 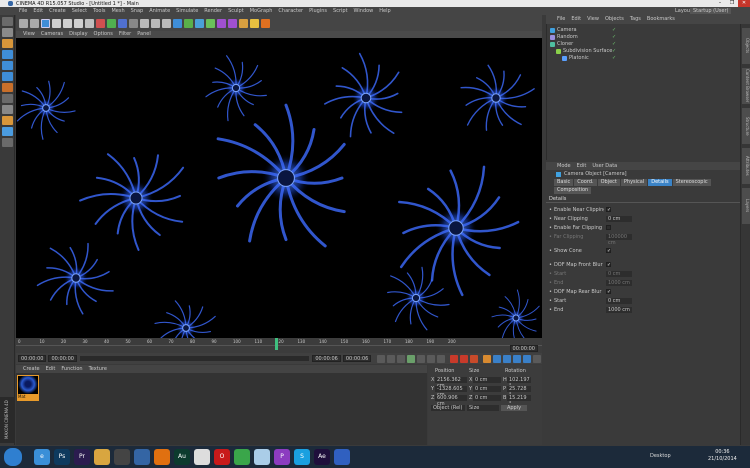 I want to click on audition-icon: Au, so click(x=182, y=457).